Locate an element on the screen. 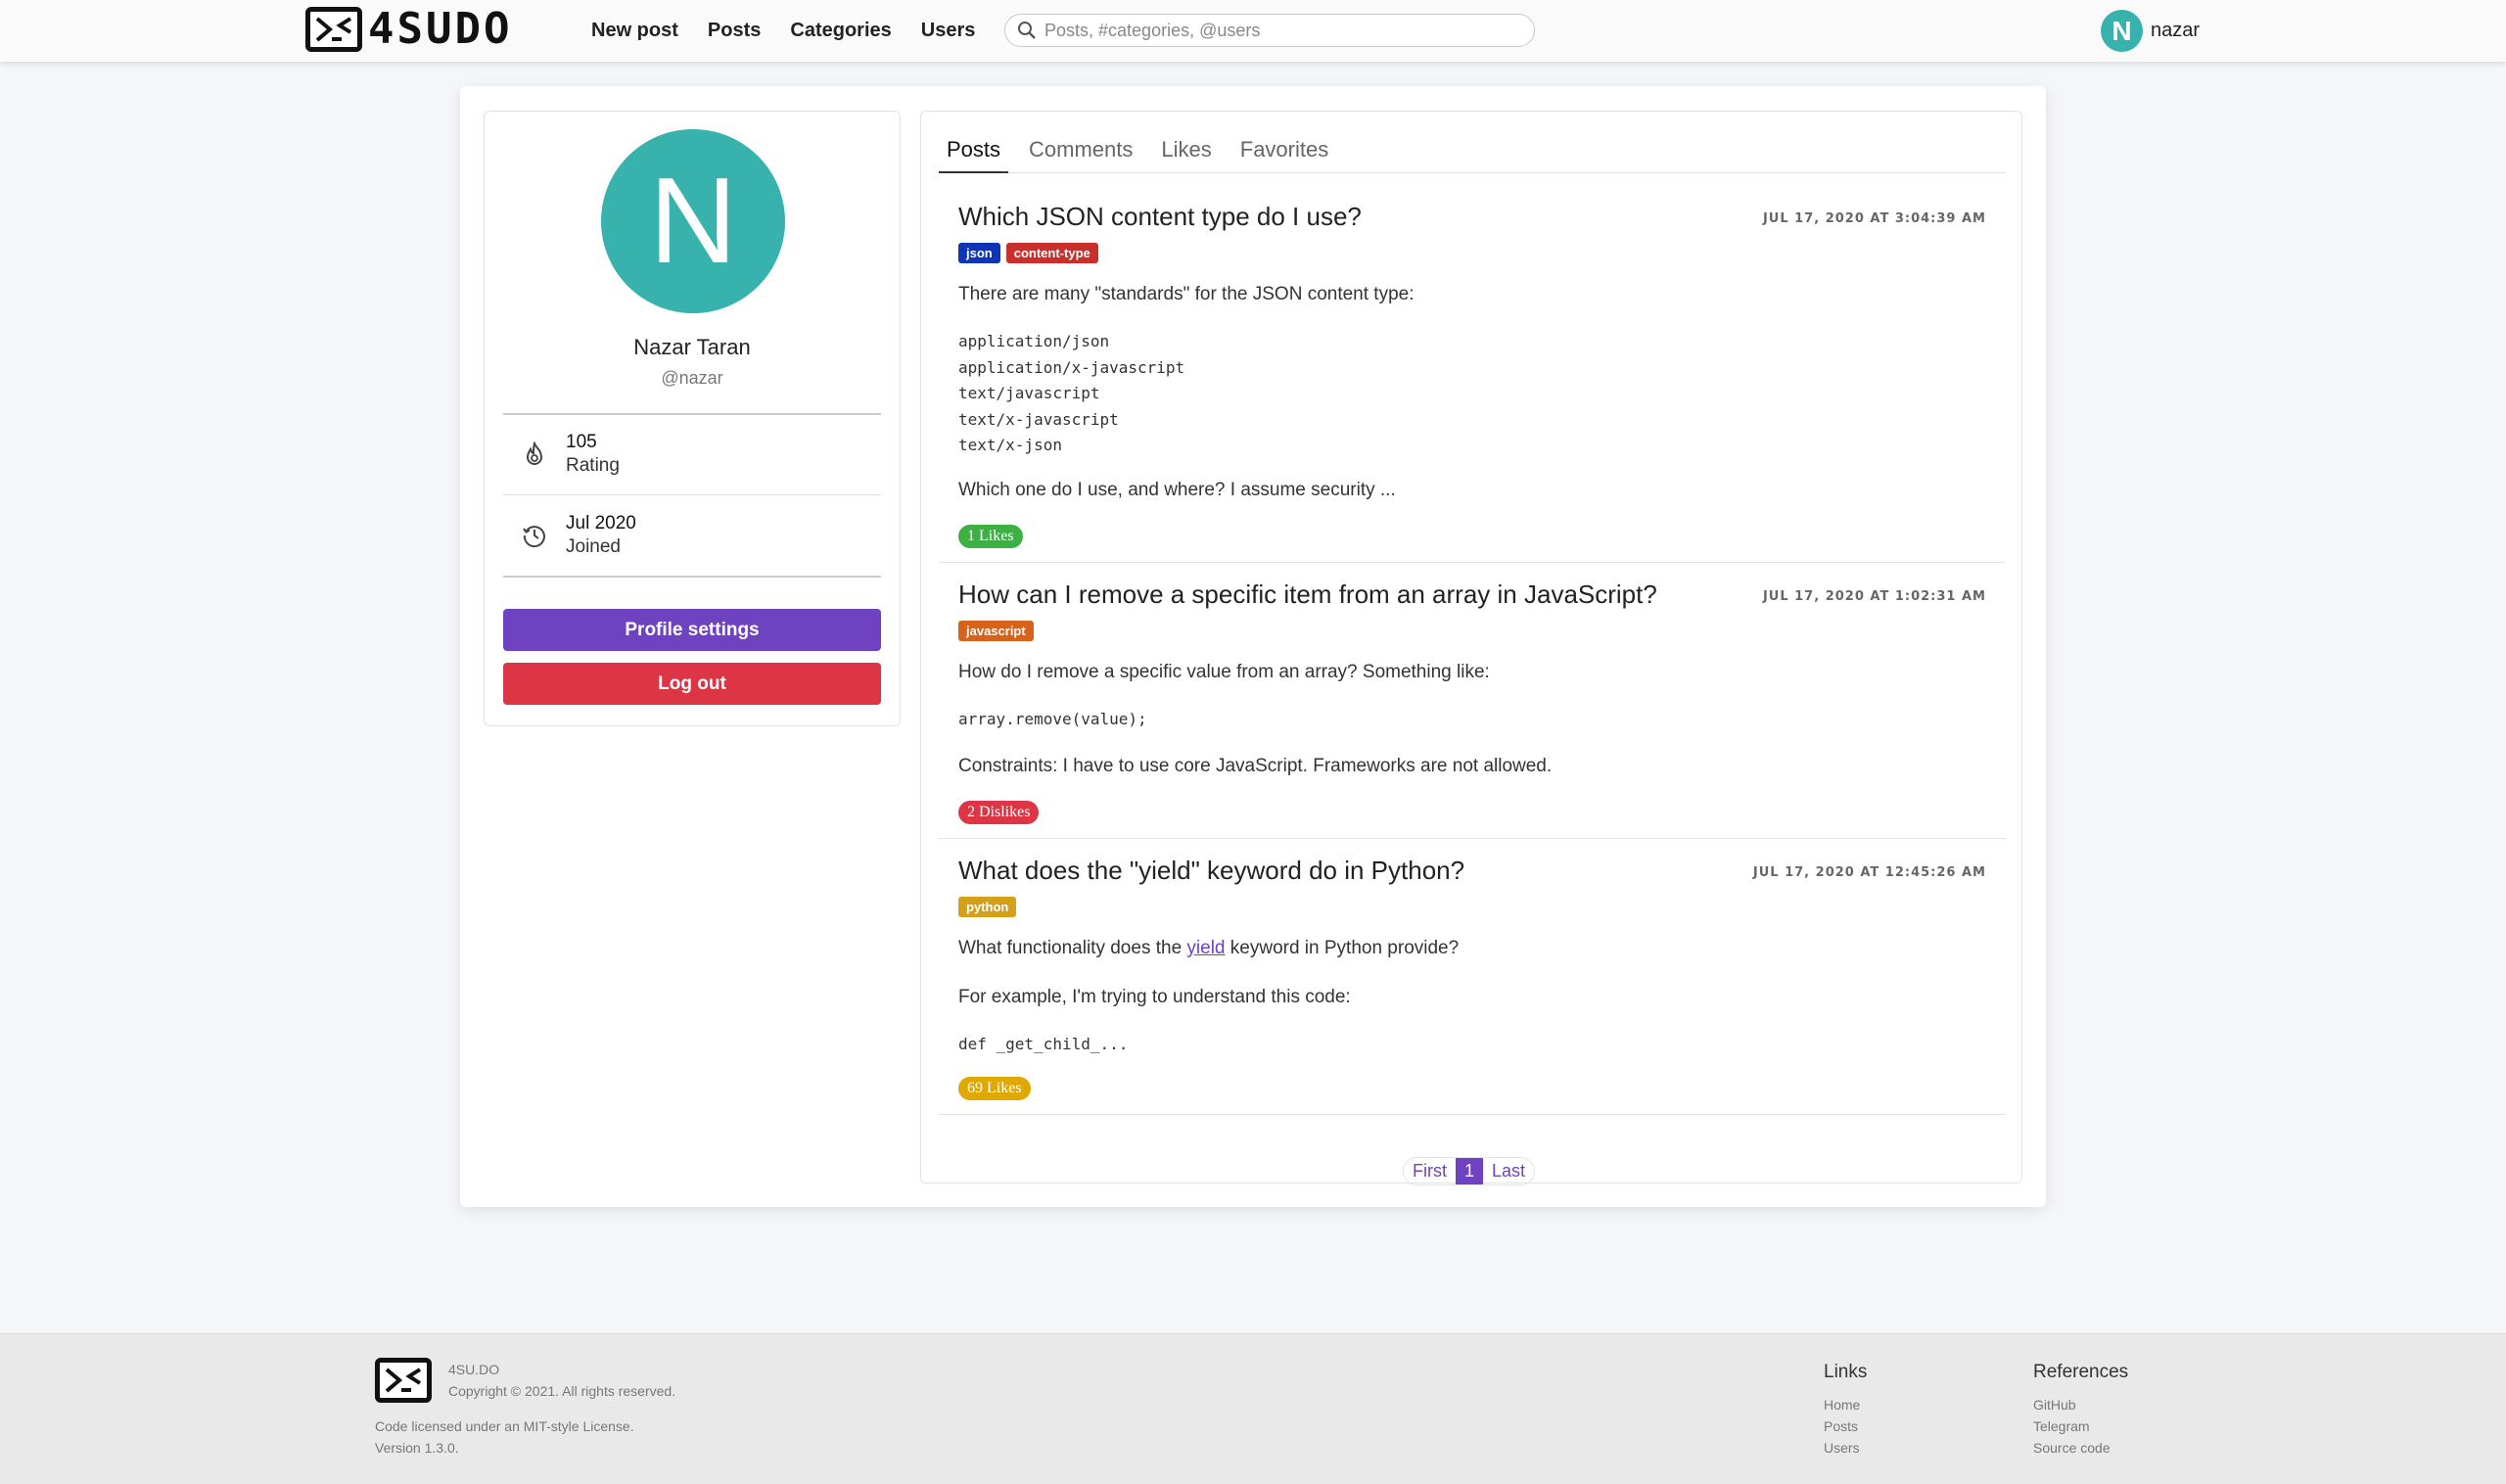 Image resolution: width=2506 pixels, height=1484 pixels. post-date: JUL 17, 2020 AT 12:45:26 AM is located at coordinates (1869, 872).